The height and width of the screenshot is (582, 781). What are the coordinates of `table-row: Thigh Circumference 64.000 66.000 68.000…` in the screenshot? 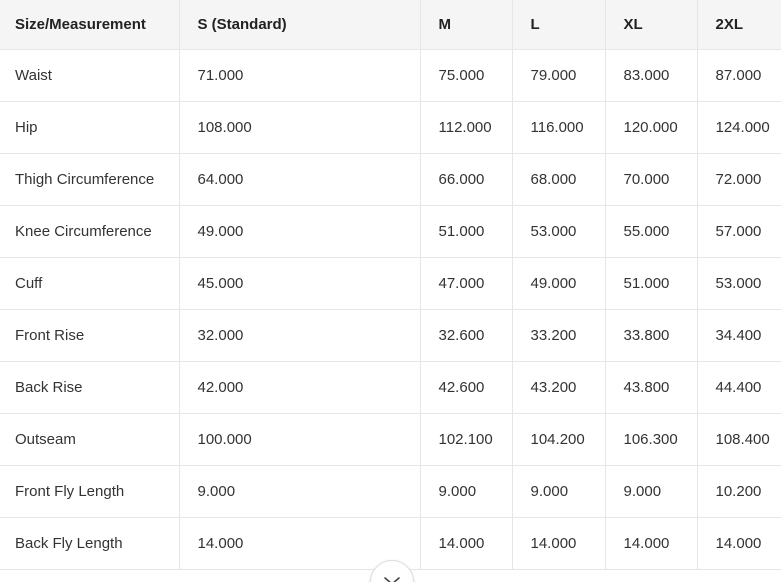 It's located at (390, 179).